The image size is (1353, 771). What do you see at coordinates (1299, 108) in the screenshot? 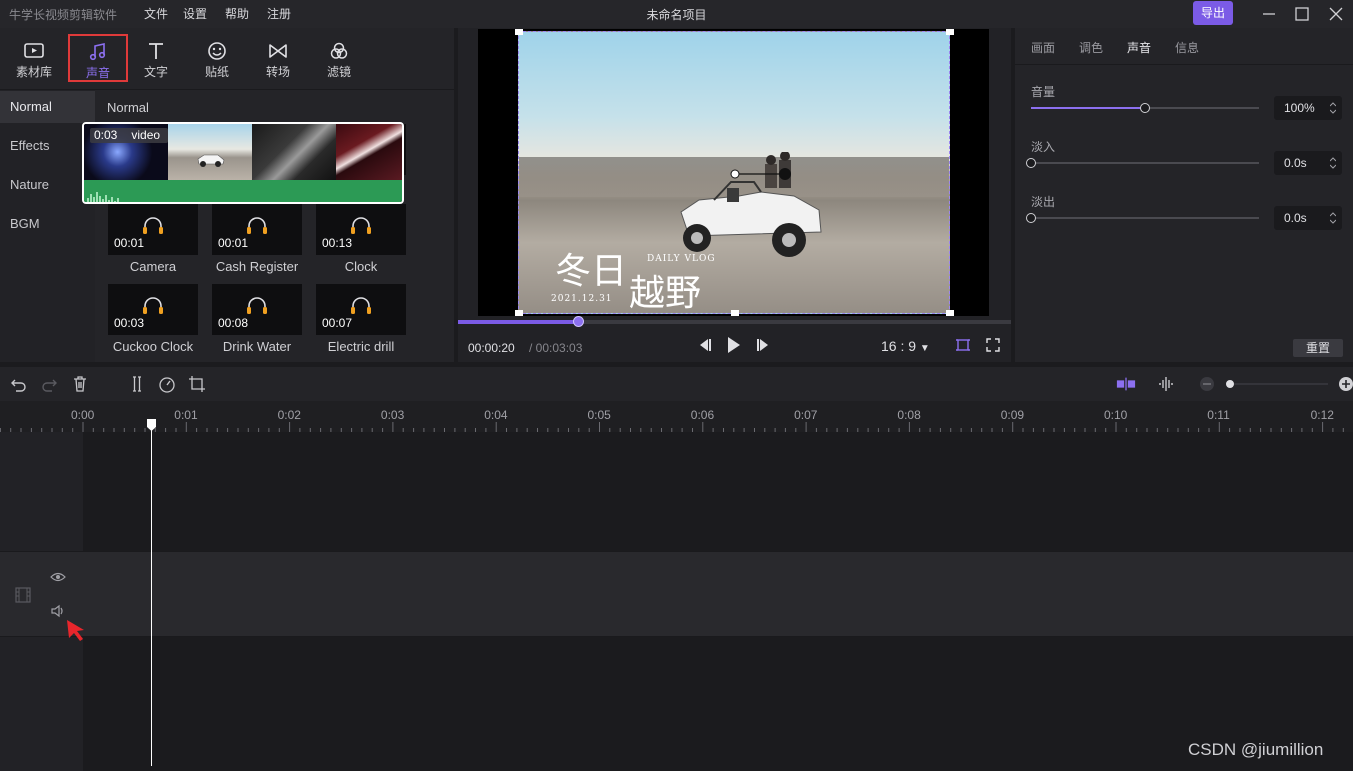
I see `volume-value: 100%` at bounding box center [1299, 108].